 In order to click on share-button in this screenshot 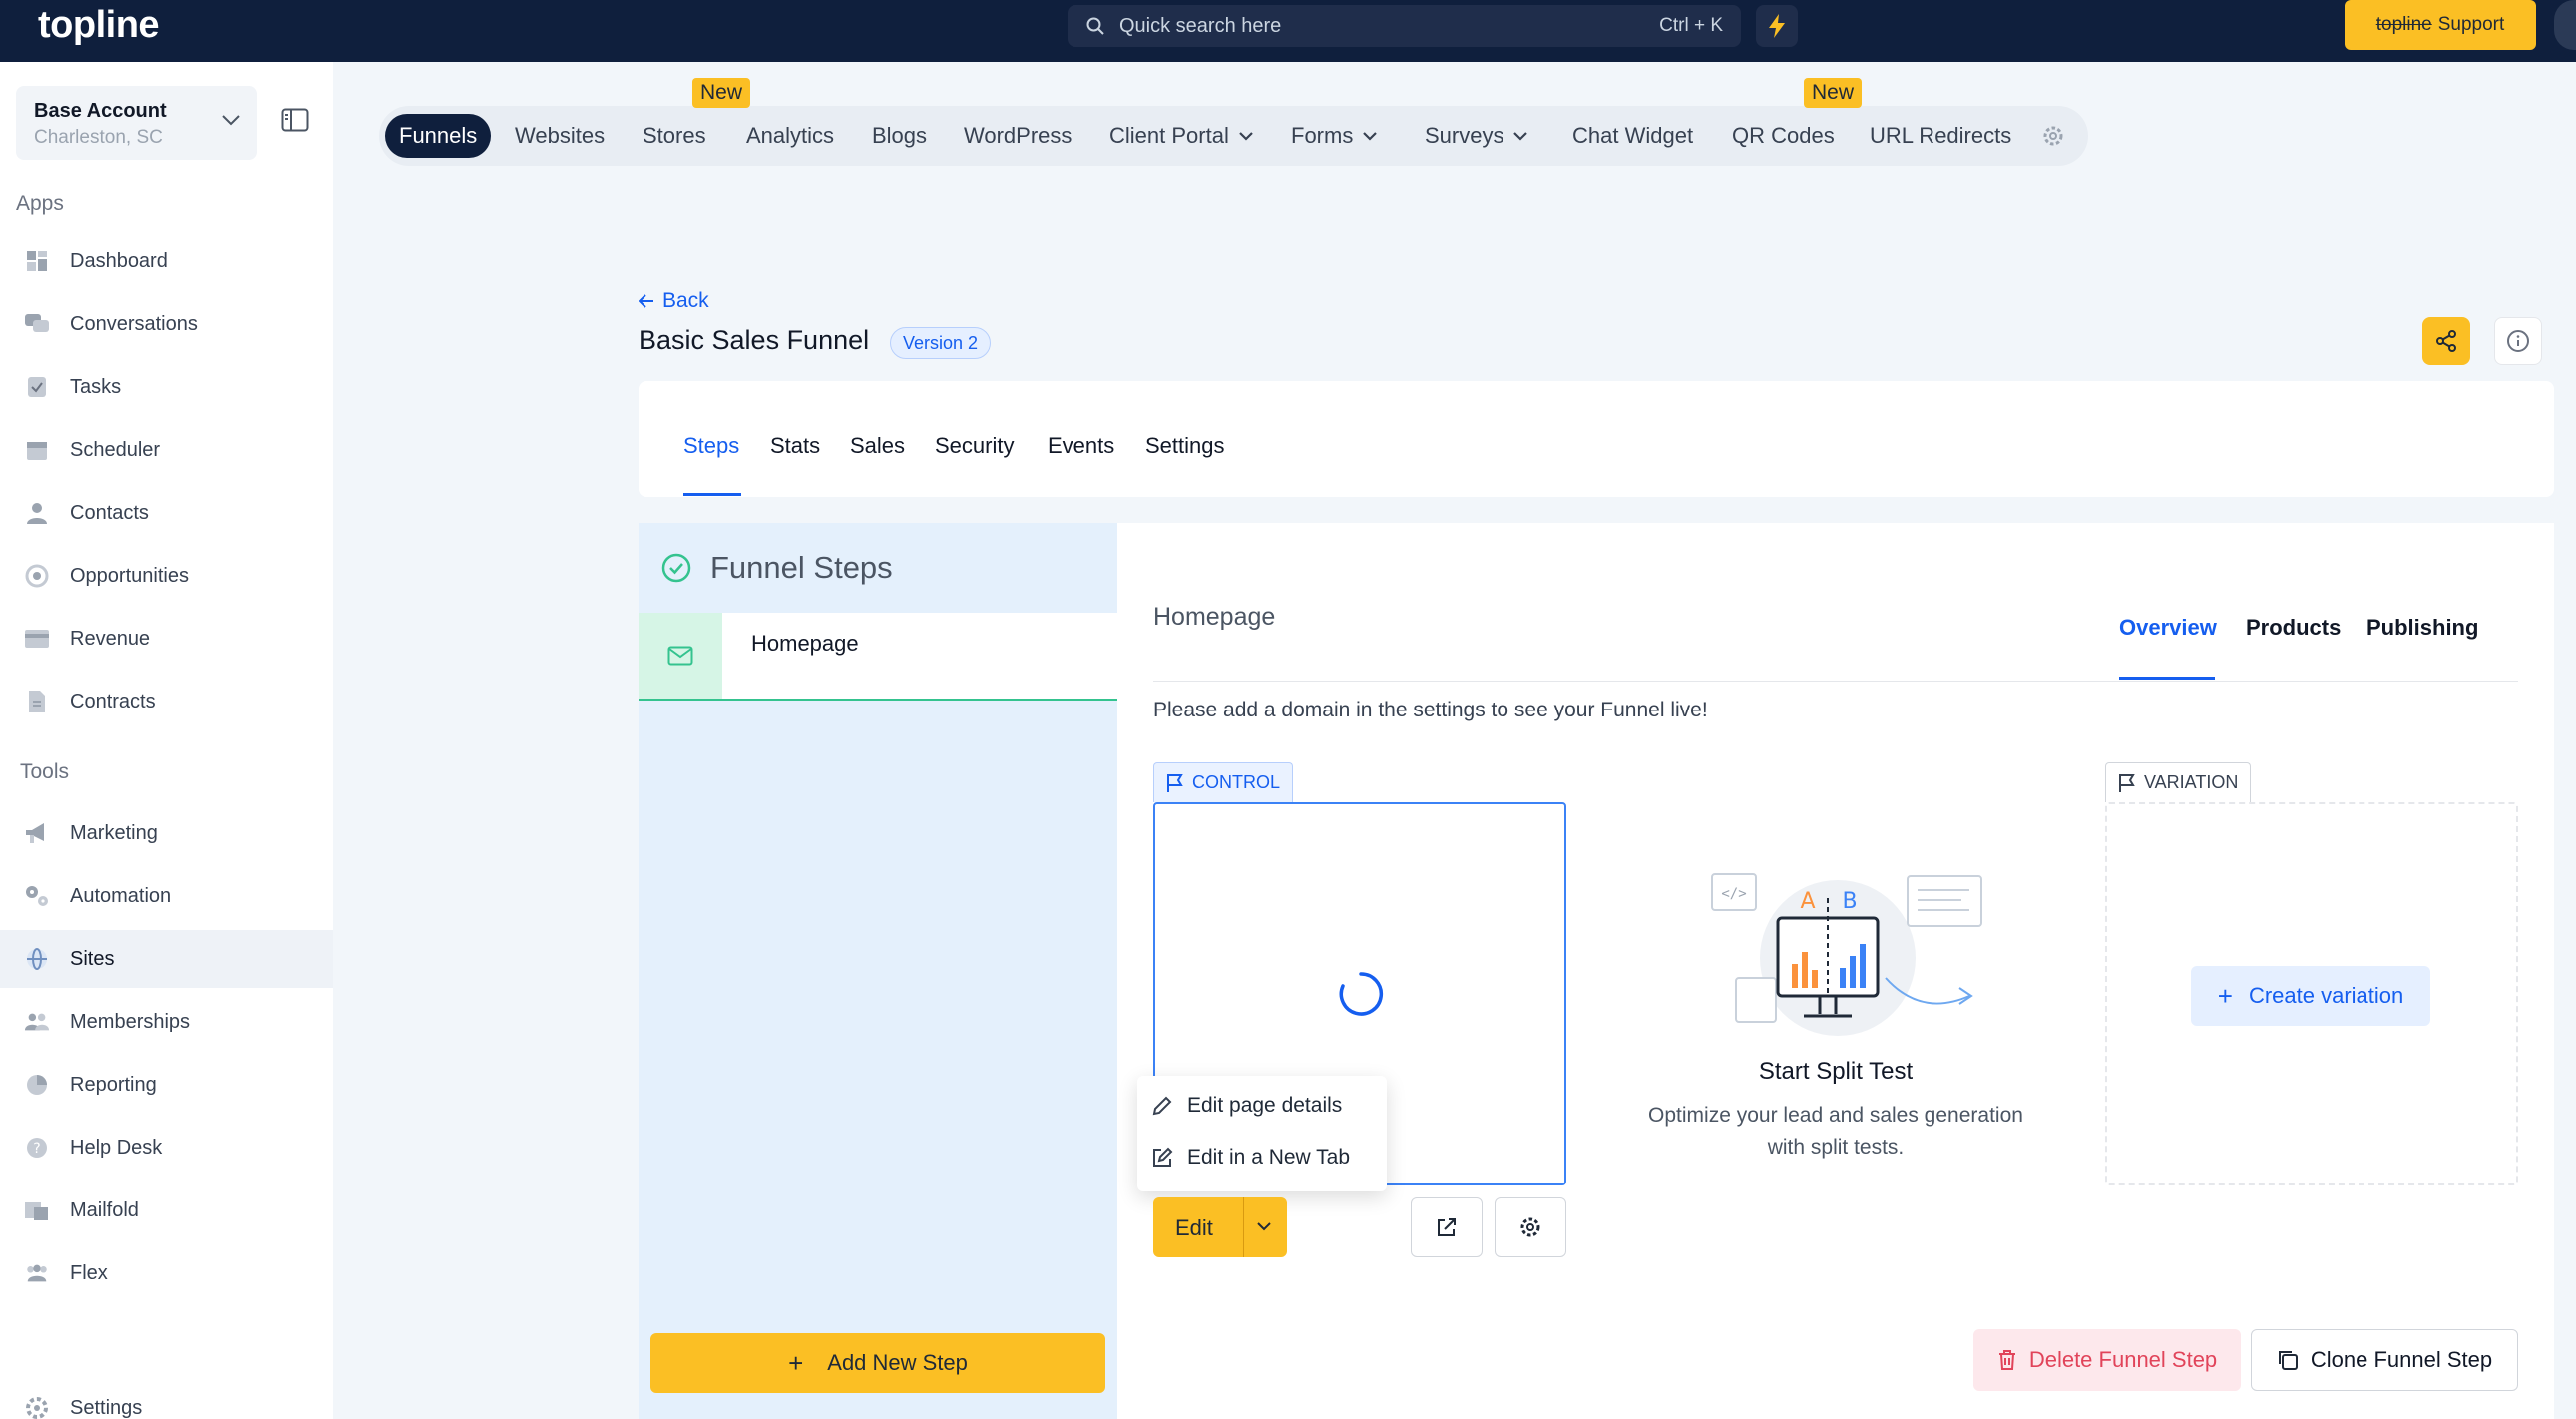, I will do `click(2446, 341)`.